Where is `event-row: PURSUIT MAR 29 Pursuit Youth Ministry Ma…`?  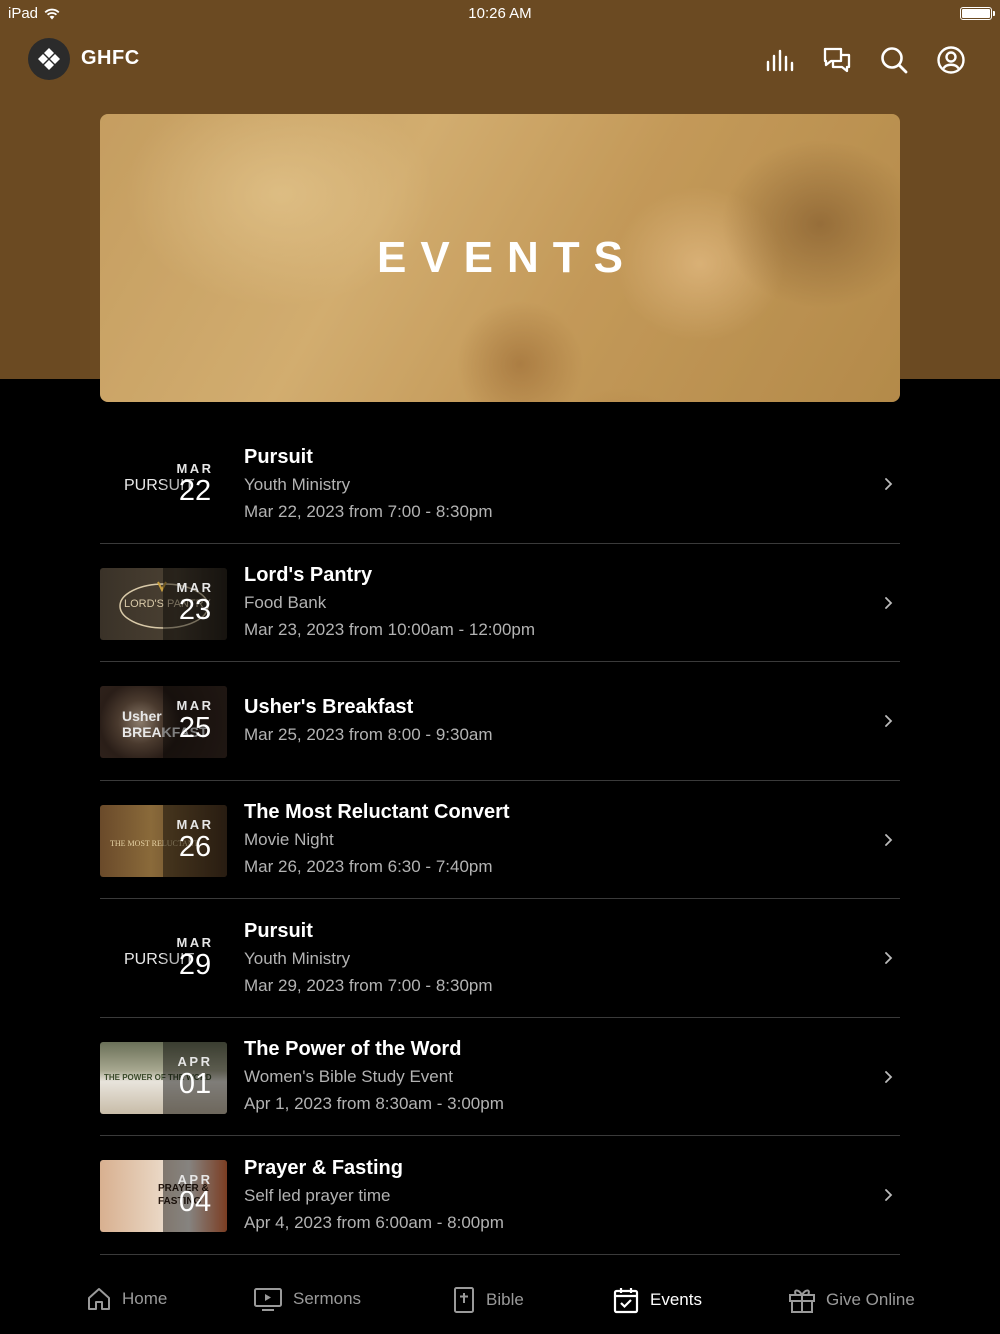
event-row: PURSUIT MAR 29 Pursuit Youth Ministry Ma… is located at coordinates (500, 958).